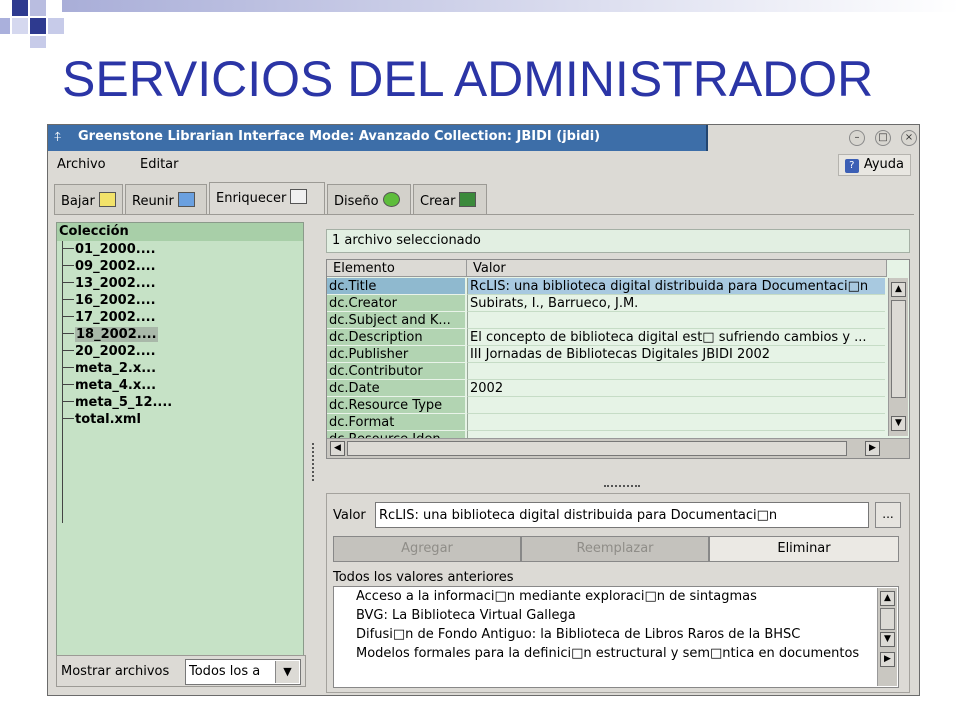 This screenshot has width=960, height=720. Describe the element at coordinates (468, 79) in the screenshot. I see `slide-title: SERVICIOS DEL ADMINISTRADOR` at that location.